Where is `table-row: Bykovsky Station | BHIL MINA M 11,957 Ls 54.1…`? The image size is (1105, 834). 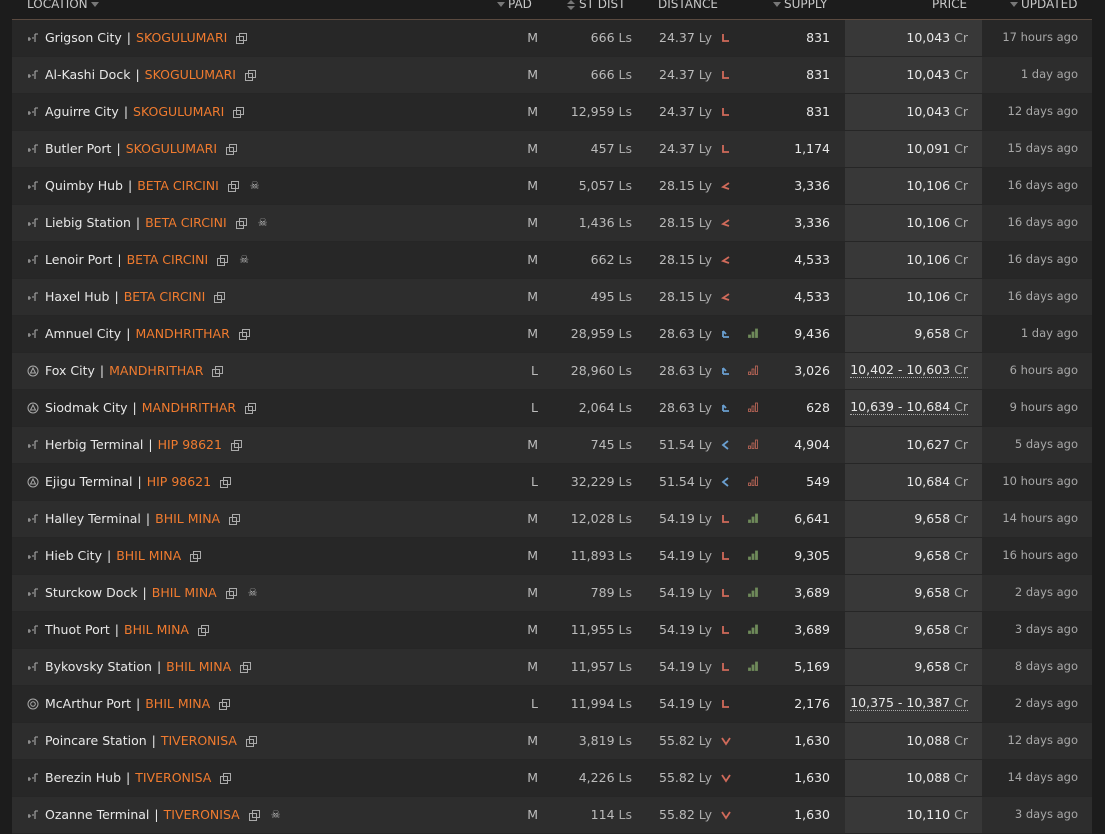
table-row: Bykovsky Station | BHIL MINA M 11,957 Ls 54.1… is located at coordinates (552, 667).